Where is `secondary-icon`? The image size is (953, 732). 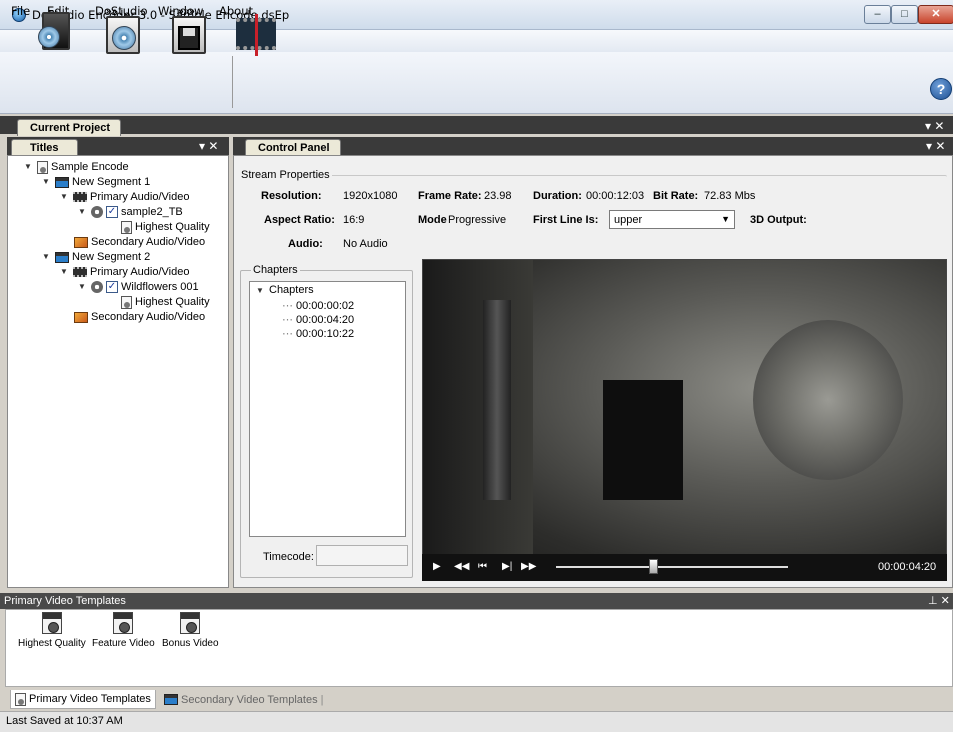
secondary-icon is located at coordinates (171, 699).